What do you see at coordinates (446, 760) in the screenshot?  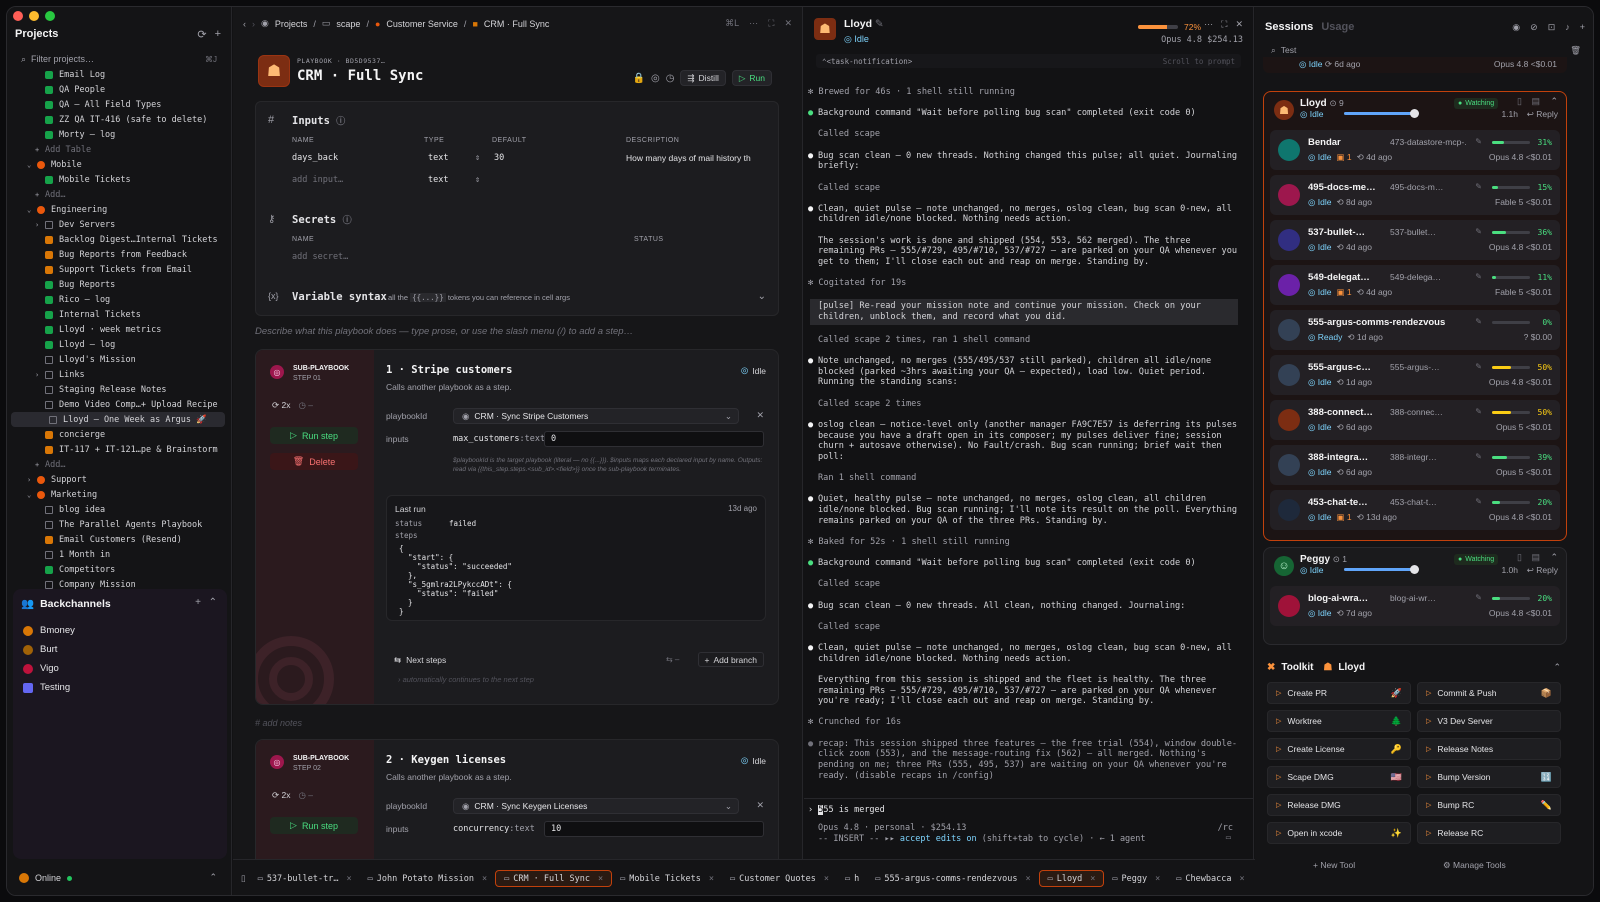 I see `step-title: 2 · Keygen licenses` at bounding box center [446, 760].